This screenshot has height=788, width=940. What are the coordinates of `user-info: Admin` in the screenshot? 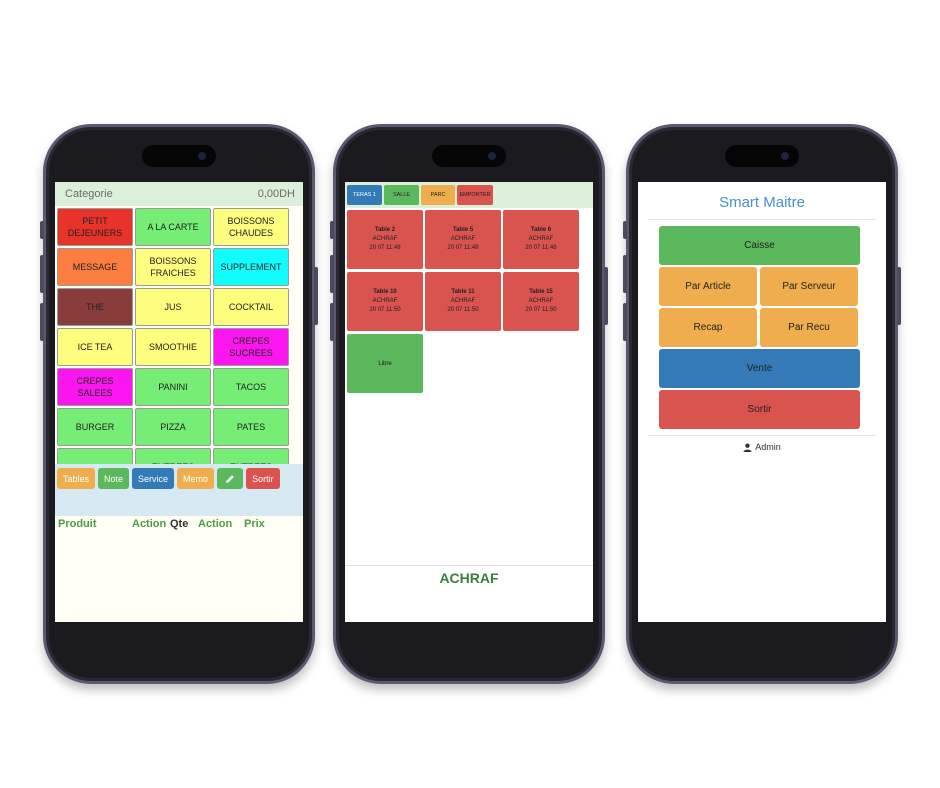 It's located at (762, 443).